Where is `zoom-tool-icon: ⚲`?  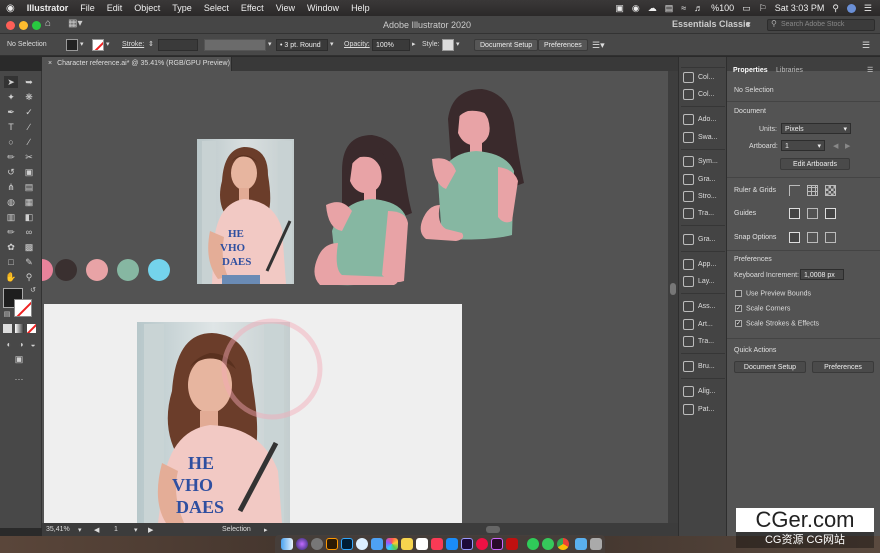 zoom-tool-icon: ⚲ is located at coordinates (29, 277).